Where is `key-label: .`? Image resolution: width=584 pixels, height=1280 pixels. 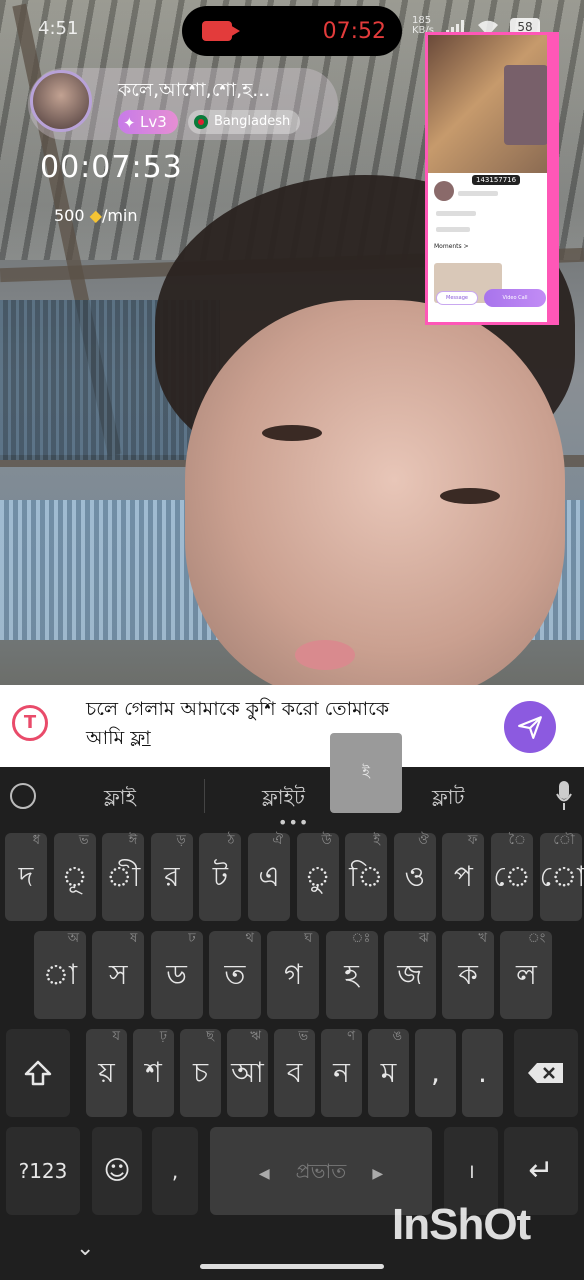
key-label: . is located at coordinates (482, 1072).